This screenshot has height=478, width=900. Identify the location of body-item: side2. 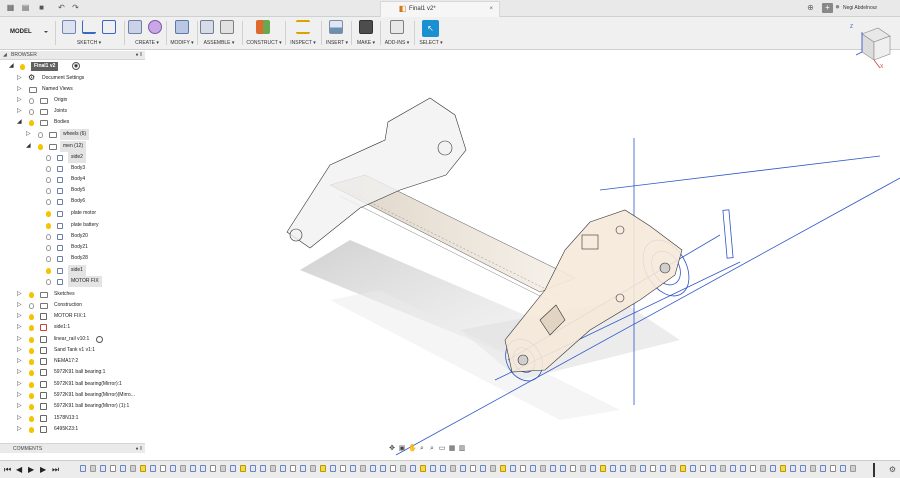
(72, 157).